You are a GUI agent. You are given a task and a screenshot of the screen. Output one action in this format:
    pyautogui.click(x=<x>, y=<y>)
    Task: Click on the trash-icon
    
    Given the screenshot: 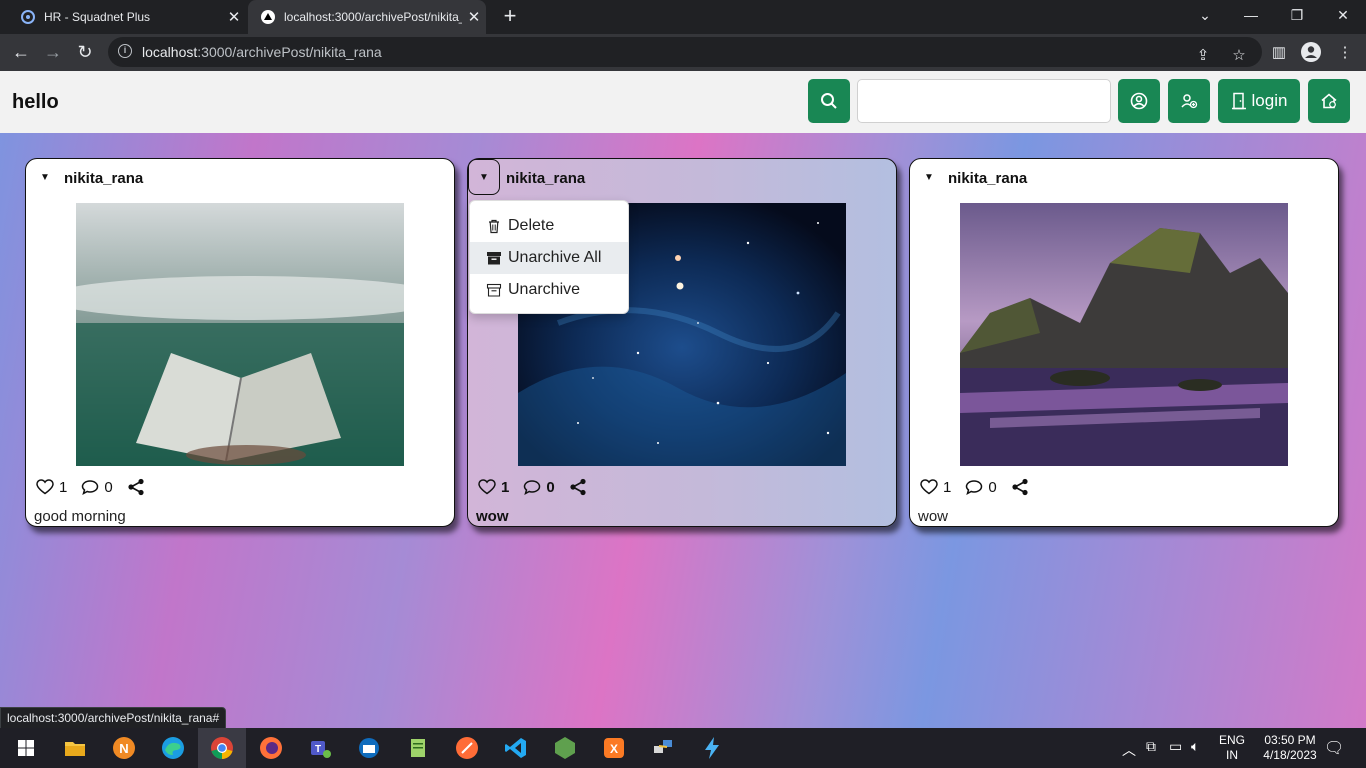 What is the action you would take?
    pyautogui.click(x=494, y=226)
    